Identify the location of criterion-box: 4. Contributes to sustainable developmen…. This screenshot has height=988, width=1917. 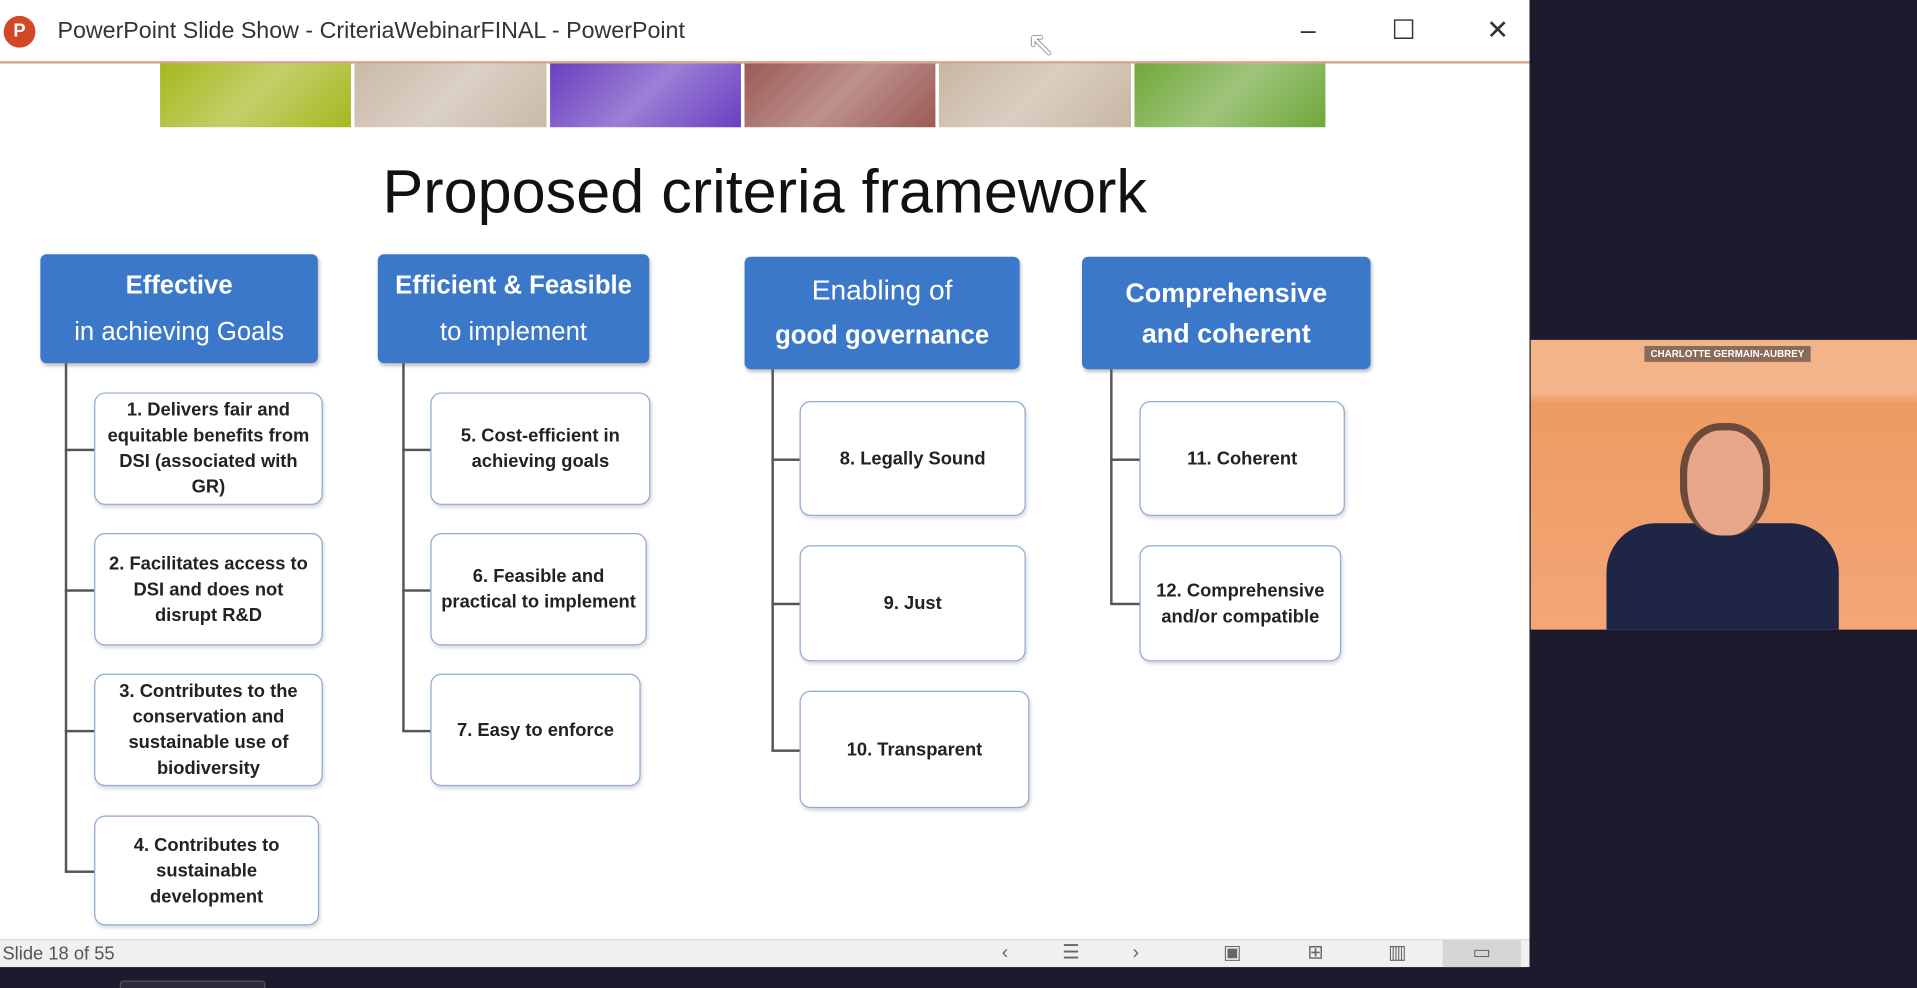
(207, 870).